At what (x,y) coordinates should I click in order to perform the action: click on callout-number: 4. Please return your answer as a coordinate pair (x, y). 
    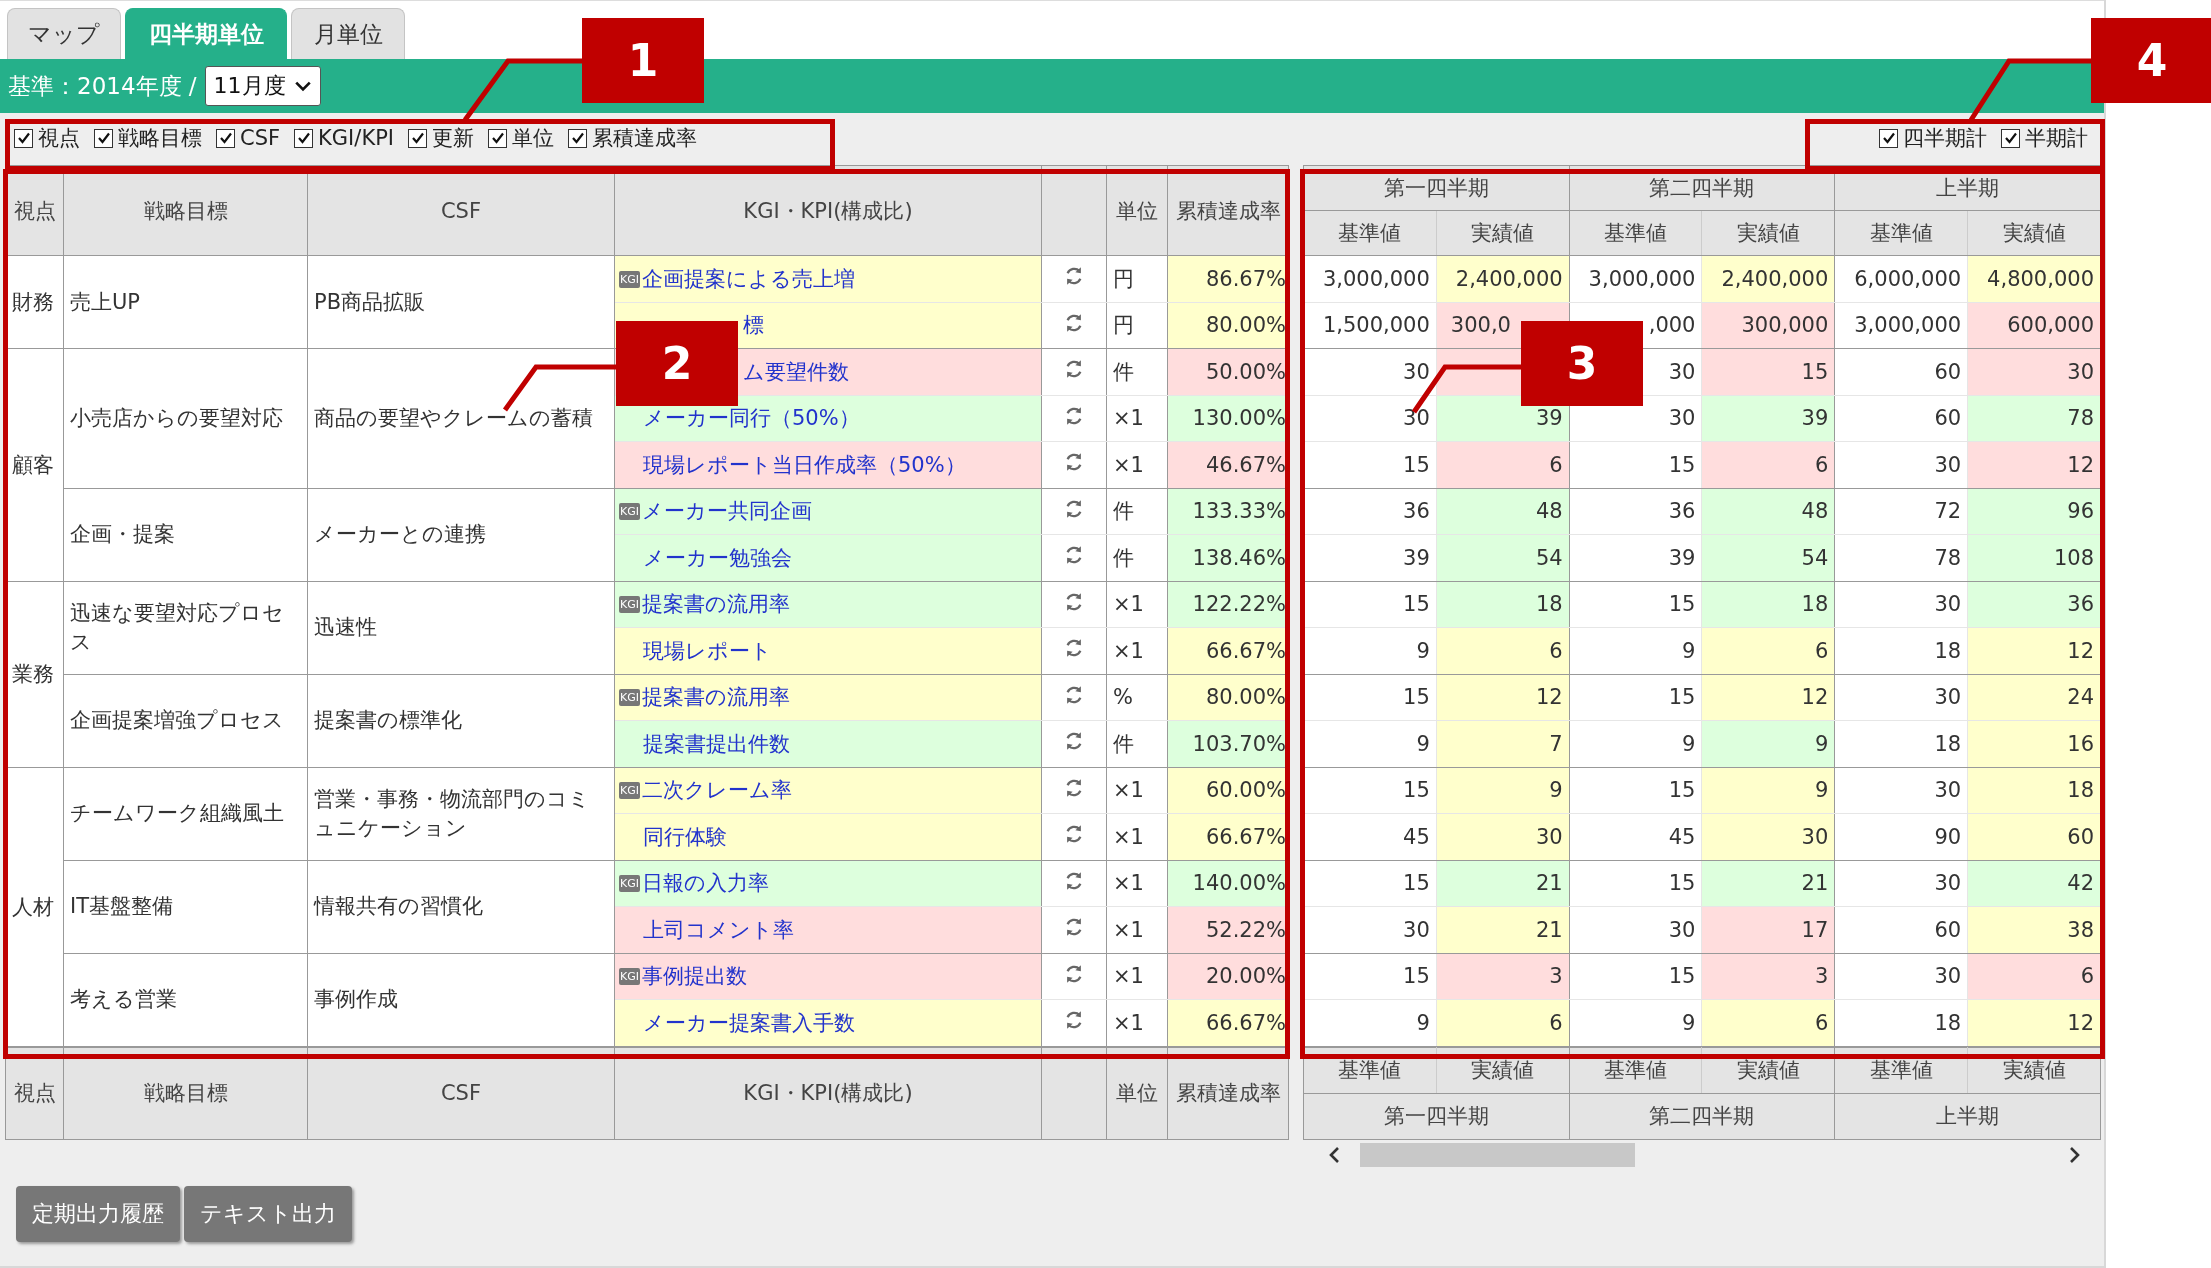
    Looking at the image, I should click on (2151, 60).